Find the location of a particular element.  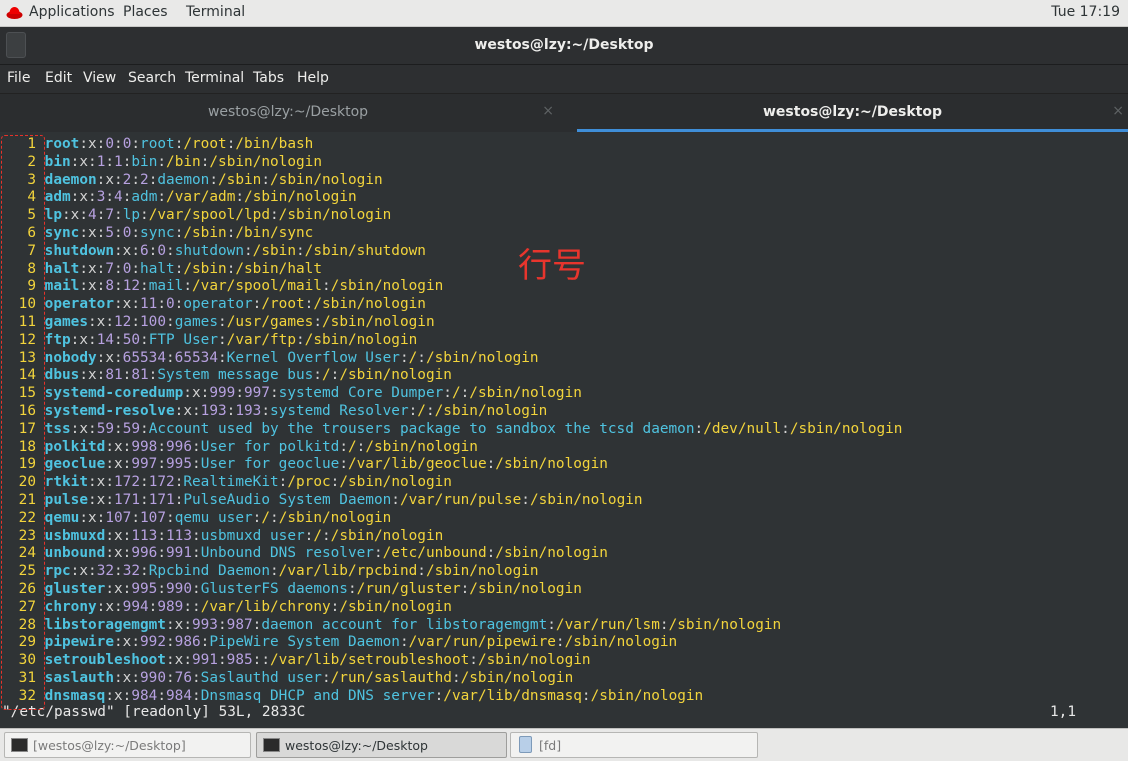

vim-line: 2 bin:x:1:1:bin:/bin:/sbin/nologin is located at coordinates (162, 162).